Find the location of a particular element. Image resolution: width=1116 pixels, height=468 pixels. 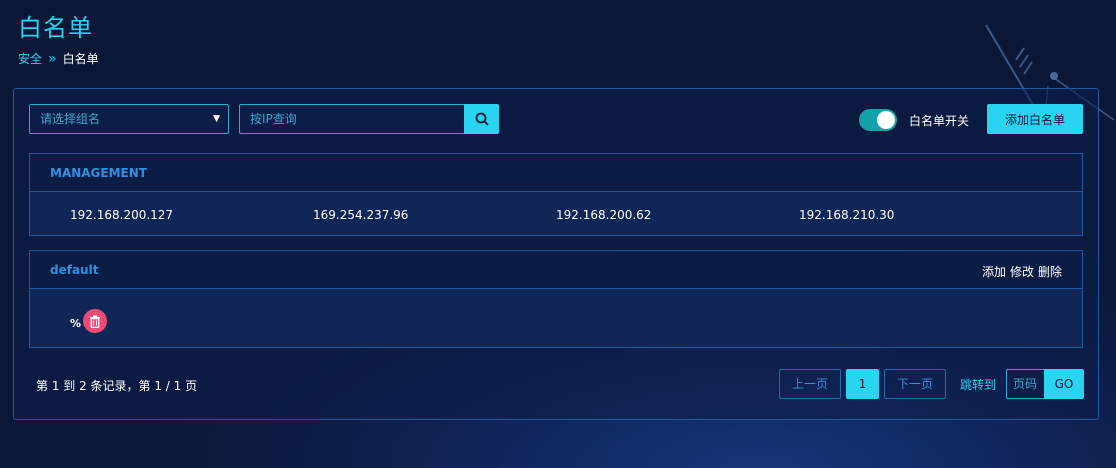

go-button: GO is located at coordinates (1064, 384).